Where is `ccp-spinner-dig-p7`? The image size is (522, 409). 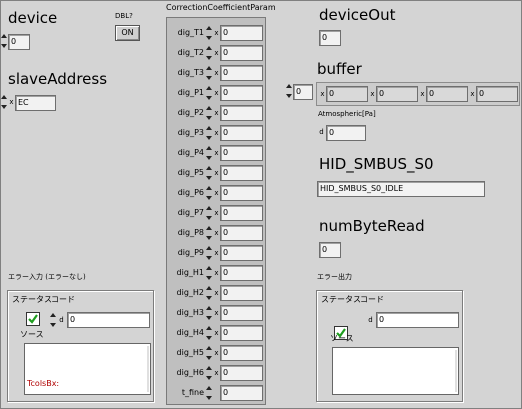 ccp-spinner-dig-p7 is located at coordinates (209, 213).